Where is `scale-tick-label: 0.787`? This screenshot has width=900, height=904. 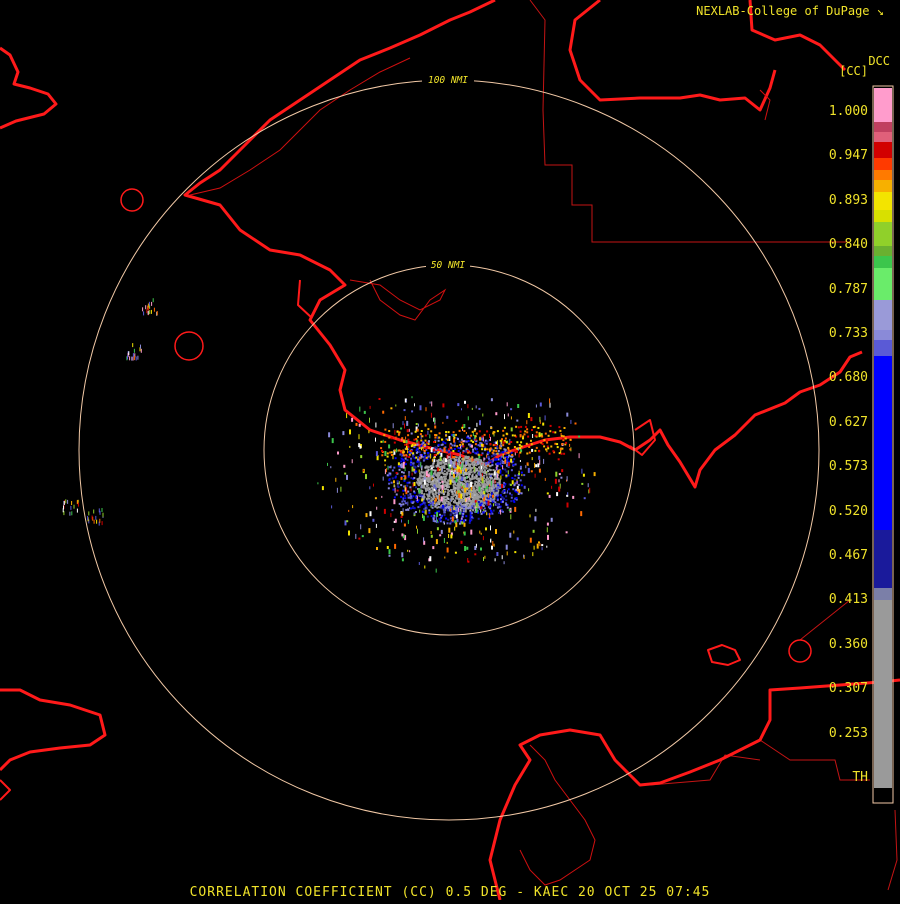
scale-tick-label: 0.787 is located at coordinates (848, 289).